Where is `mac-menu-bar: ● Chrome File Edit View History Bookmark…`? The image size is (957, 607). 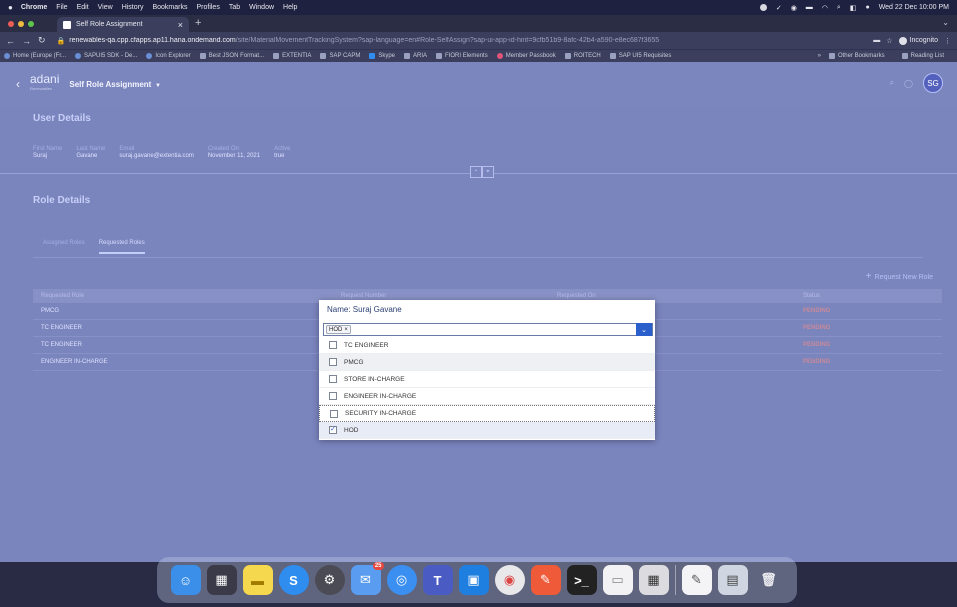 mac-menu-bar: ● Chrome File Edit View History Bookmark… is located at coordinates (478, 7).